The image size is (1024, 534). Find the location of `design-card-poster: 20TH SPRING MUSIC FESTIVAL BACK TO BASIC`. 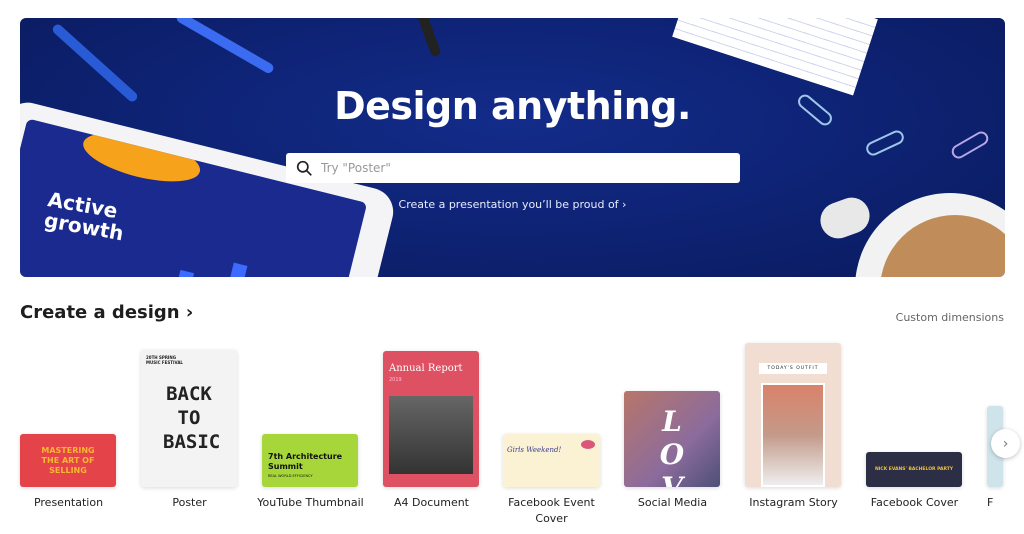

design-card-poster: 20TH SPRING MUSIC FESTIVAL BACK TO BASIC is located at coordinates (189, 418).